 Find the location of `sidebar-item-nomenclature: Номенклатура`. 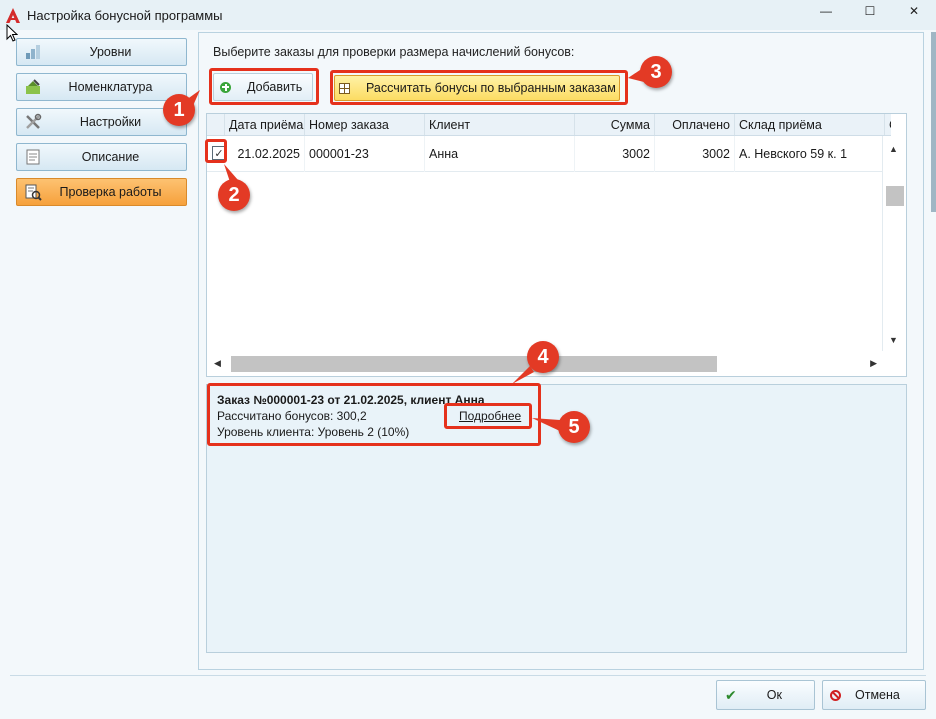

sidebar-item-nomenclature: Номенклатура is located at coordinates (101, 87).